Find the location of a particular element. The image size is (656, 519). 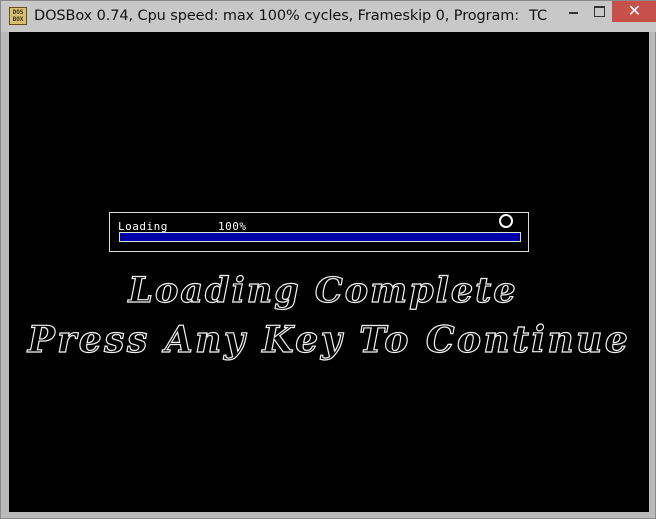

progress-bar is located at coordinates (320, 237).